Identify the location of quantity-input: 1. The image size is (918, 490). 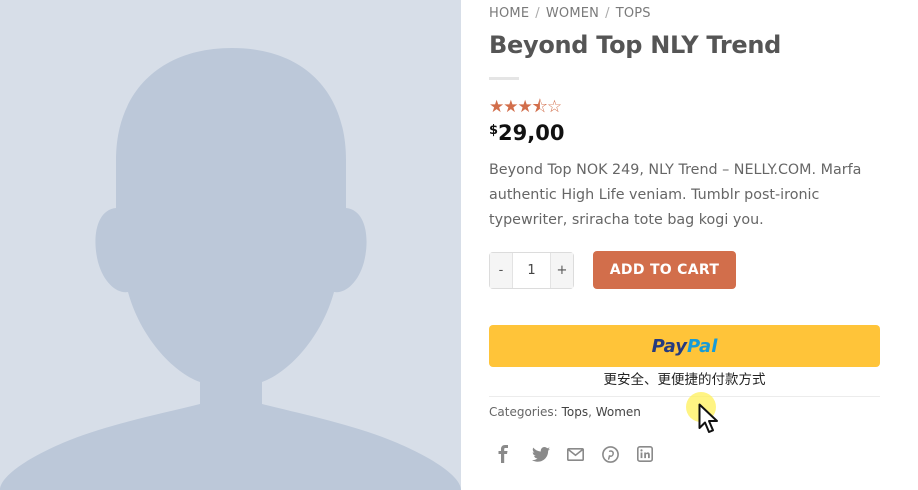
(531, 270).